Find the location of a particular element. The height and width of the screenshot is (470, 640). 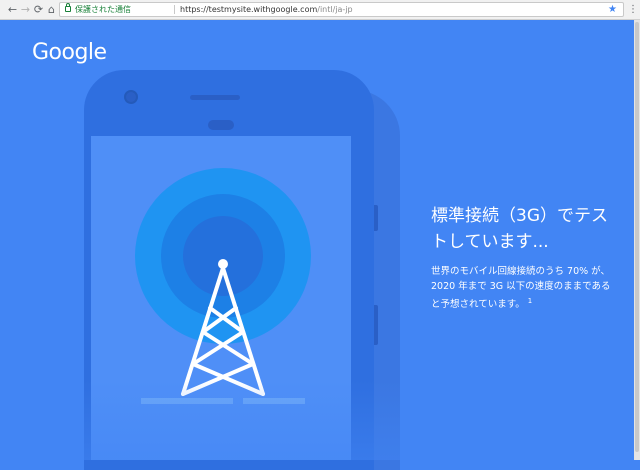

browser-menu-button: ⋮ is located at coordinates (633, 9).